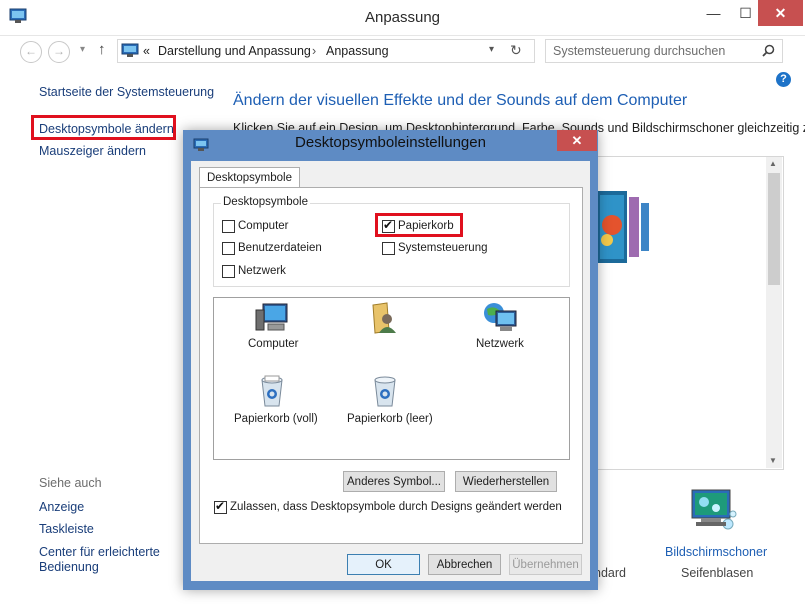  I want to click on search-placeholder: Systemsteuerung durchsuchen, so click(639, 51).